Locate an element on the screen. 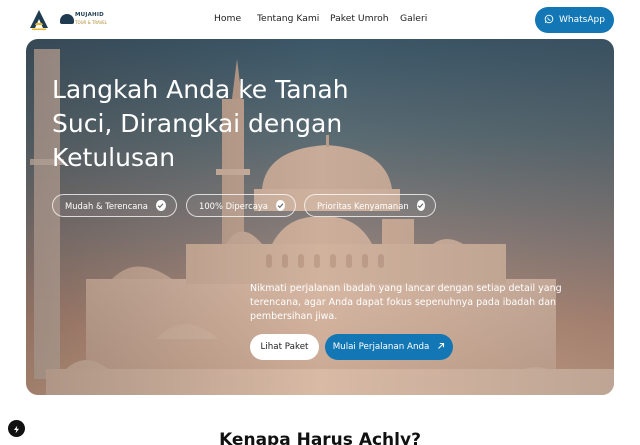 Image resolution: width=640 pixels, height=445 pixels. mulai-perjalanan-button: Mulai Perjalanan Anda is located at coordinates (389, 347).